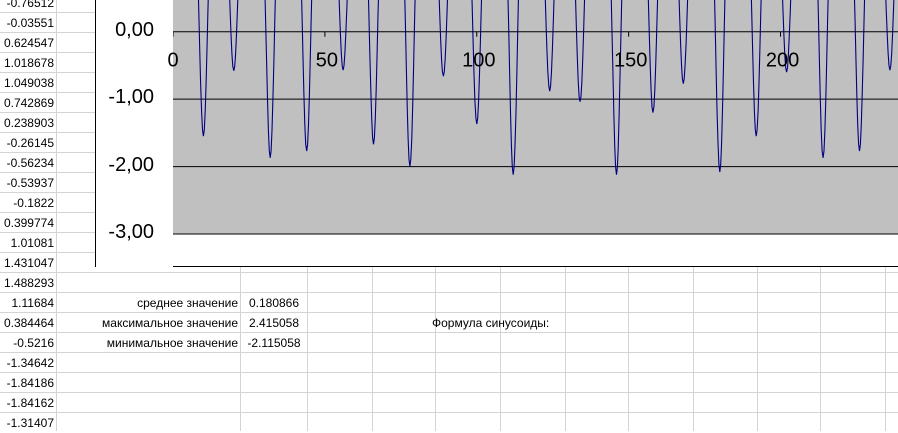 The image size is (898, 433). I want to click on y-tick-label: 0,00, so click(134, 29).